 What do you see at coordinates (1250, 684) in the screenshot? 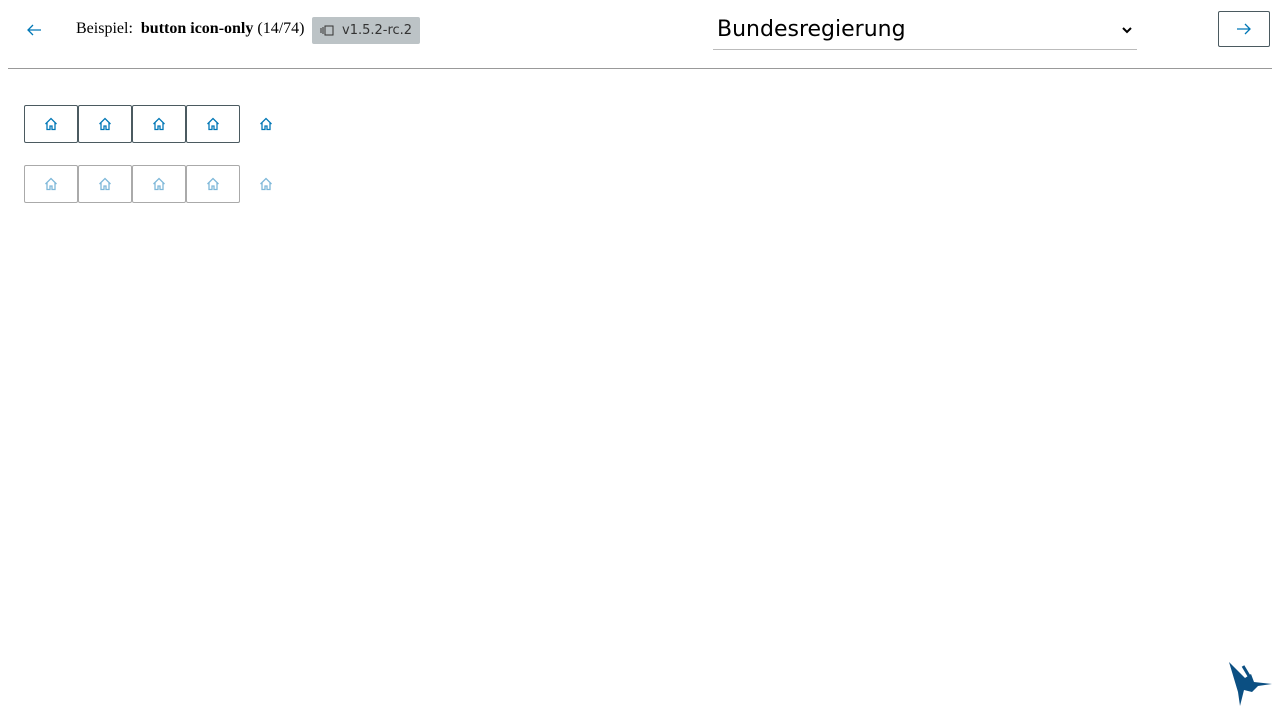
I see `kolibri-logo` at bounding box center [1250, 684].